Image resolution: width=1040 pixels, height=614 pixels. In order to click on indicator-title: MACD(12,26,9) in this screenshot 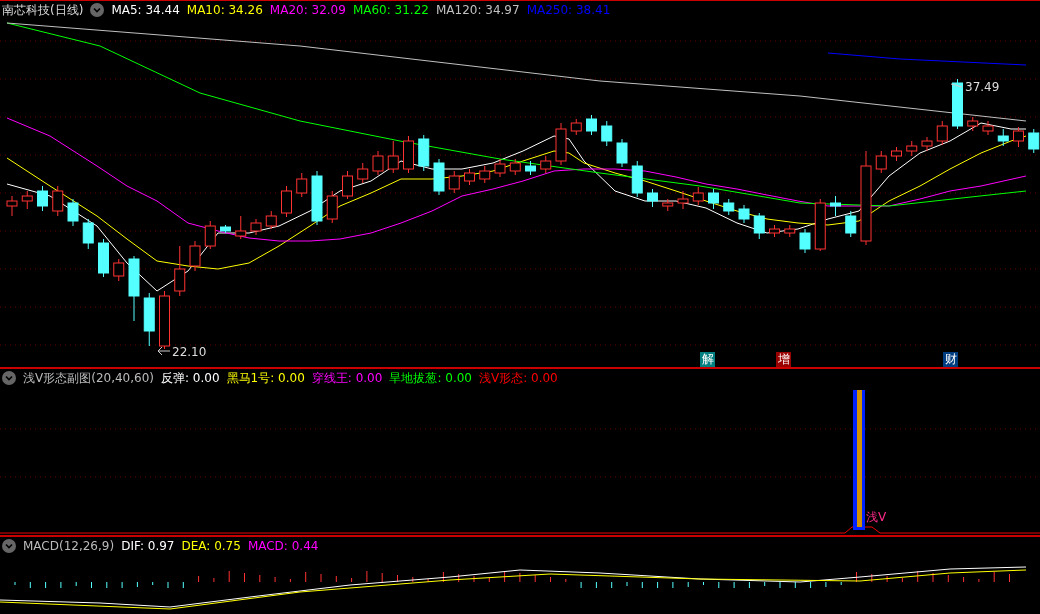, I will do `click(69, 546)`.